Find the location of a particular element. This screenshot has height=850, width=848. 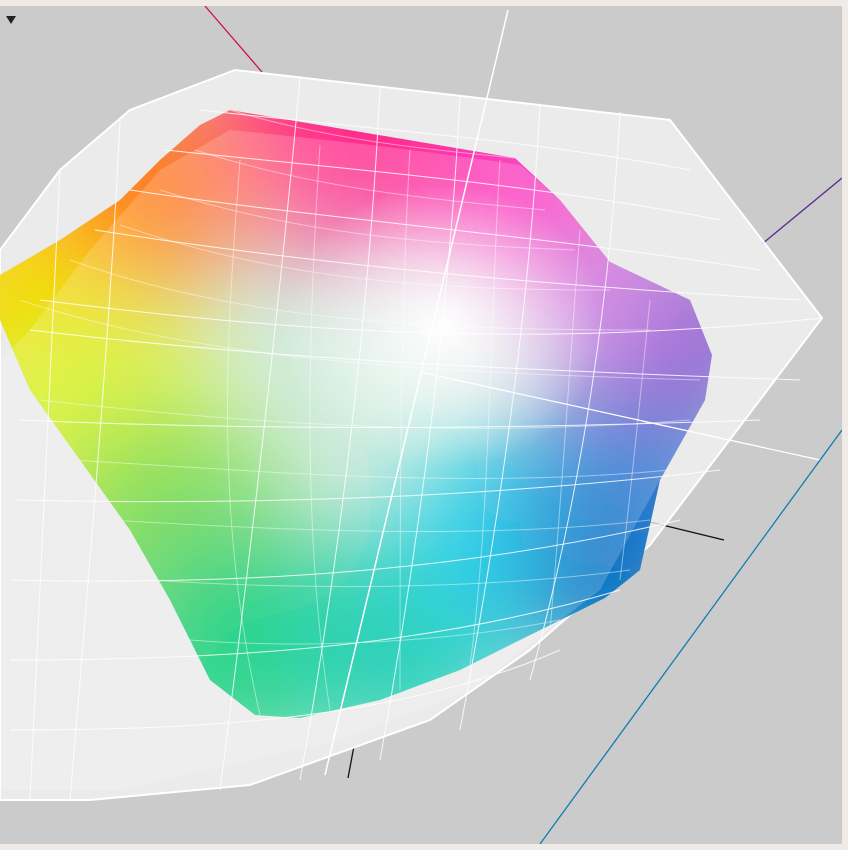

view-menu-button is located at coordinates (11, 20).